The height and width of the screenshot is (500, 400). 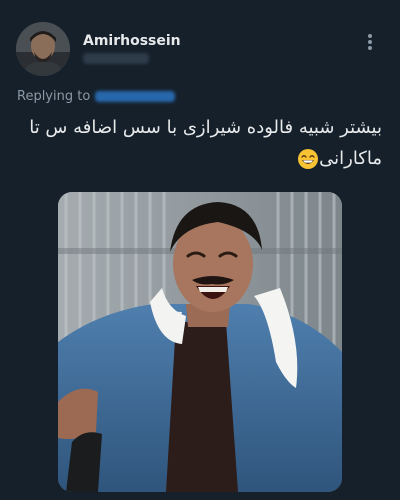 I want to click on avatar, so click(x=43, y=49).